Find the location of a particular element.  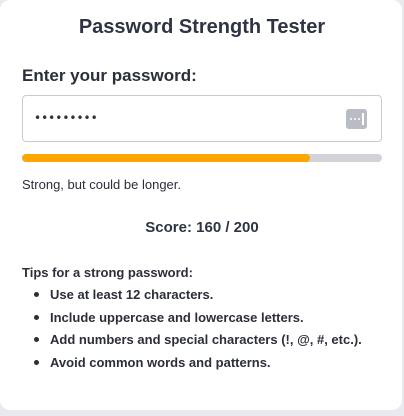

score-text: Score: 160 / 200 is located at coordinates (202, 227).